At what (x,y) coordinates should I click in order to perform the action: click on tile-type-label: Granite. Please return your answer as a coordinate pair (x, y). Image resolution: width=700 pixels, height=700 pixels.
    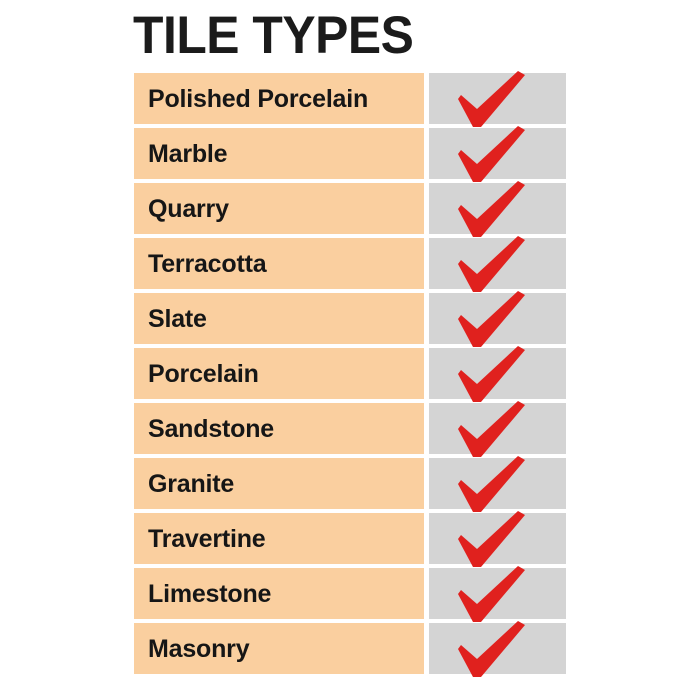
    Looking at the image, I should click on (191, 483).